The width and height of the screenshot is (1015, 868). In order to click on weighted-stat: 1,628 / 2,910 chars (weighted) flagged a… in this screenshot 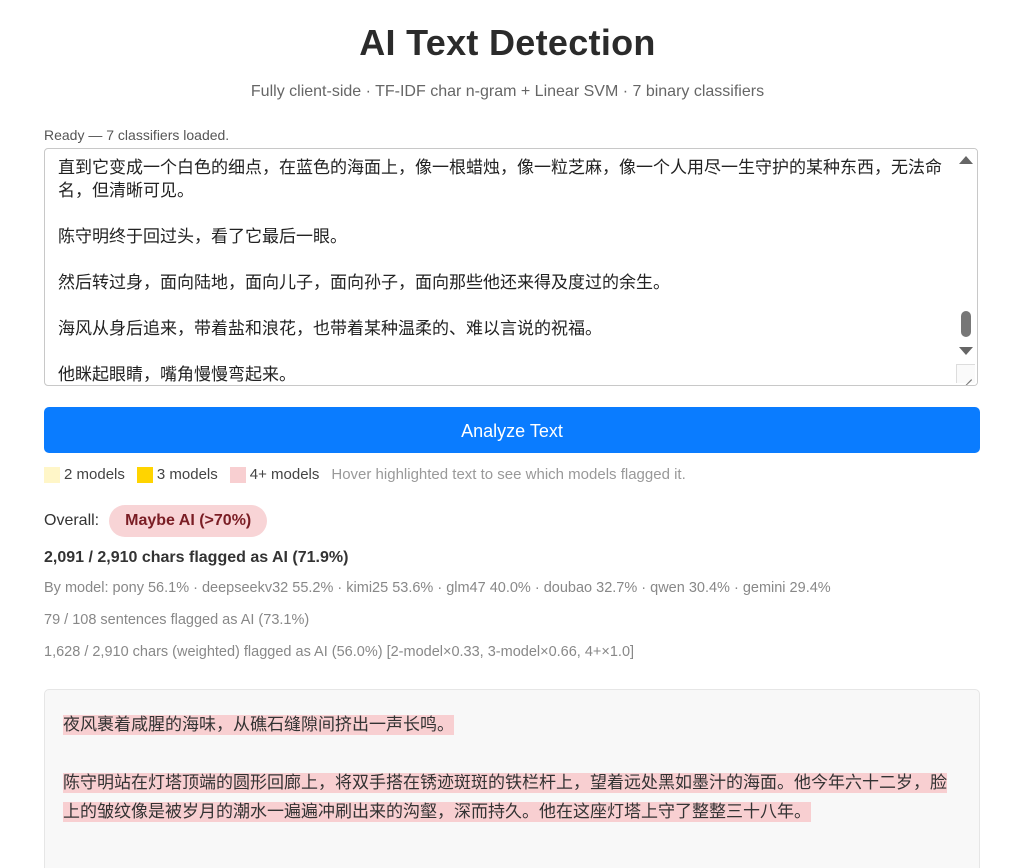, I will do `click(339, 652)`.